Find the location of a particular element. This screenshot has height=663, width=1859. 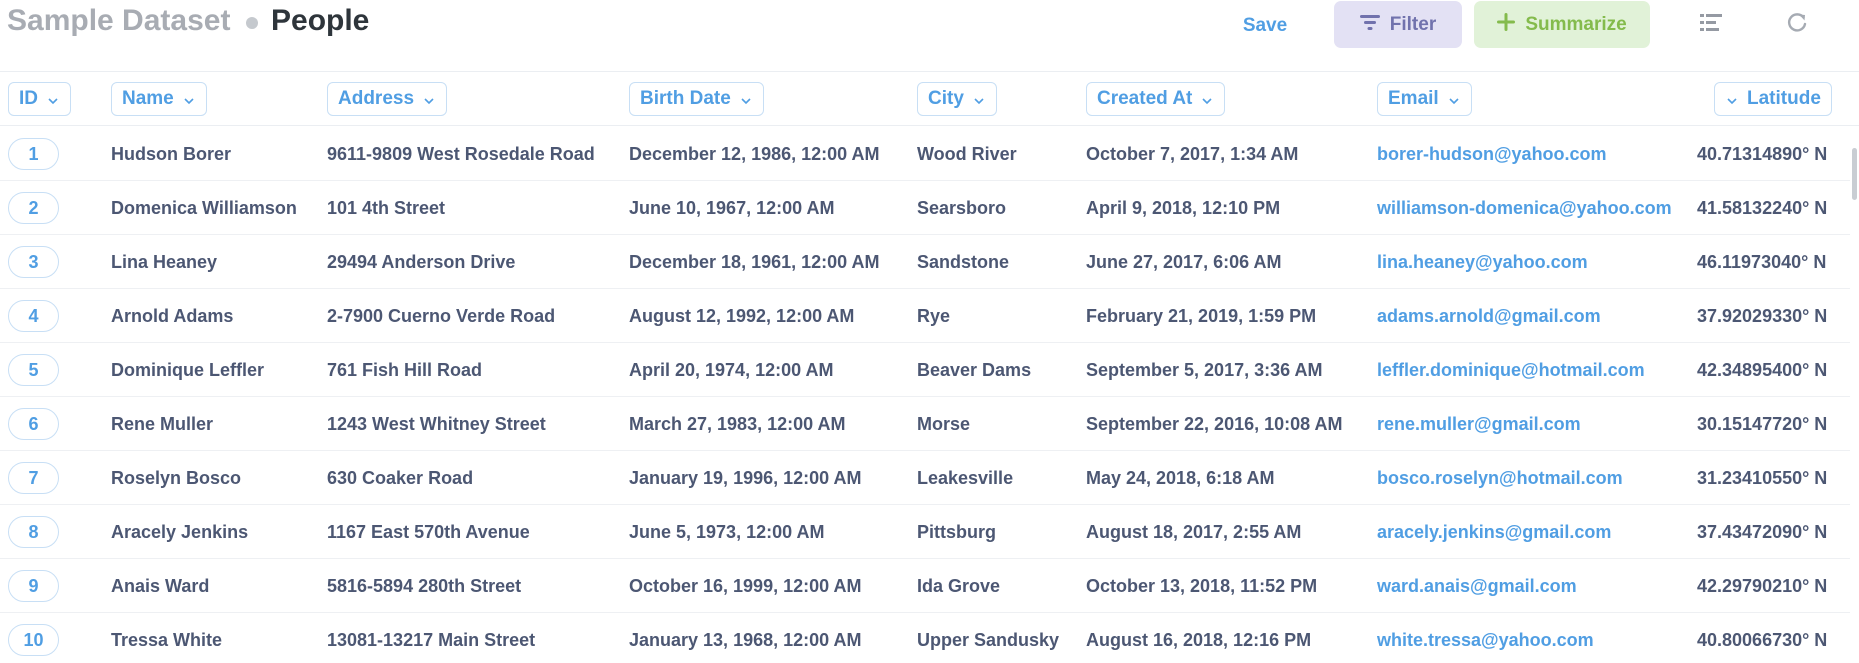

row-id-badge: 4 is located at coordinates (33, 316).